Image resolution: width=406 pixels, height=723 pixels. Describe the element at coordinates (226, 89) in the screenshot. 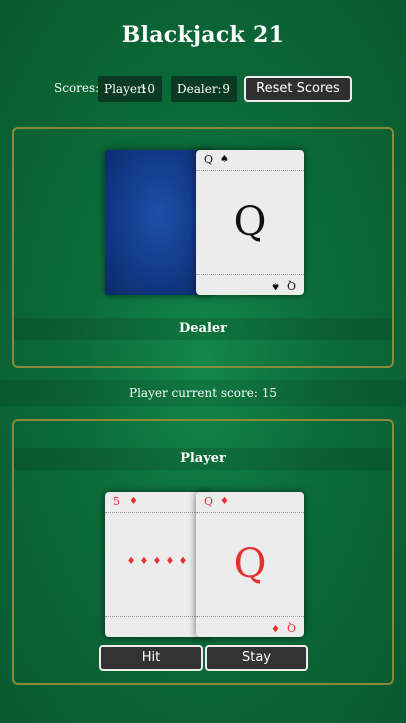

I see `dealer-score-value: 9` at that location.